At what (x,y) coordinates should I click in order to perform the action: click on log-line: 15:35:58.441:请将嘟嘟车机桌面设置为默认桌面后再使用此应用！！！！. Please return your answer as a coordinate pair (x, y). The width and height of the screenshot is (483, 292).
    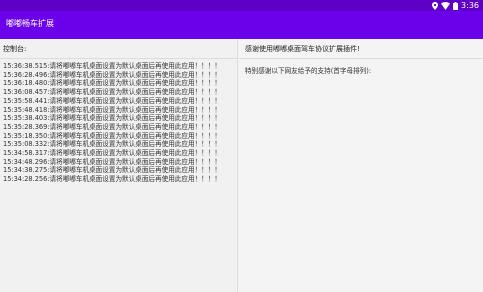
    Looking at the image, I should click on (112, 100).